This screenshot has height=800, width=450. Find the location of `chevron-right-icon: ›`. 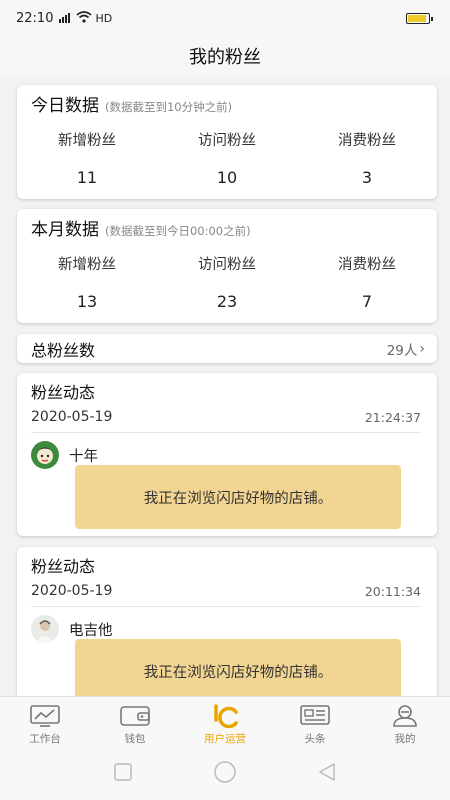

chevron-right-icon: › is located at coordinates (422, 348).